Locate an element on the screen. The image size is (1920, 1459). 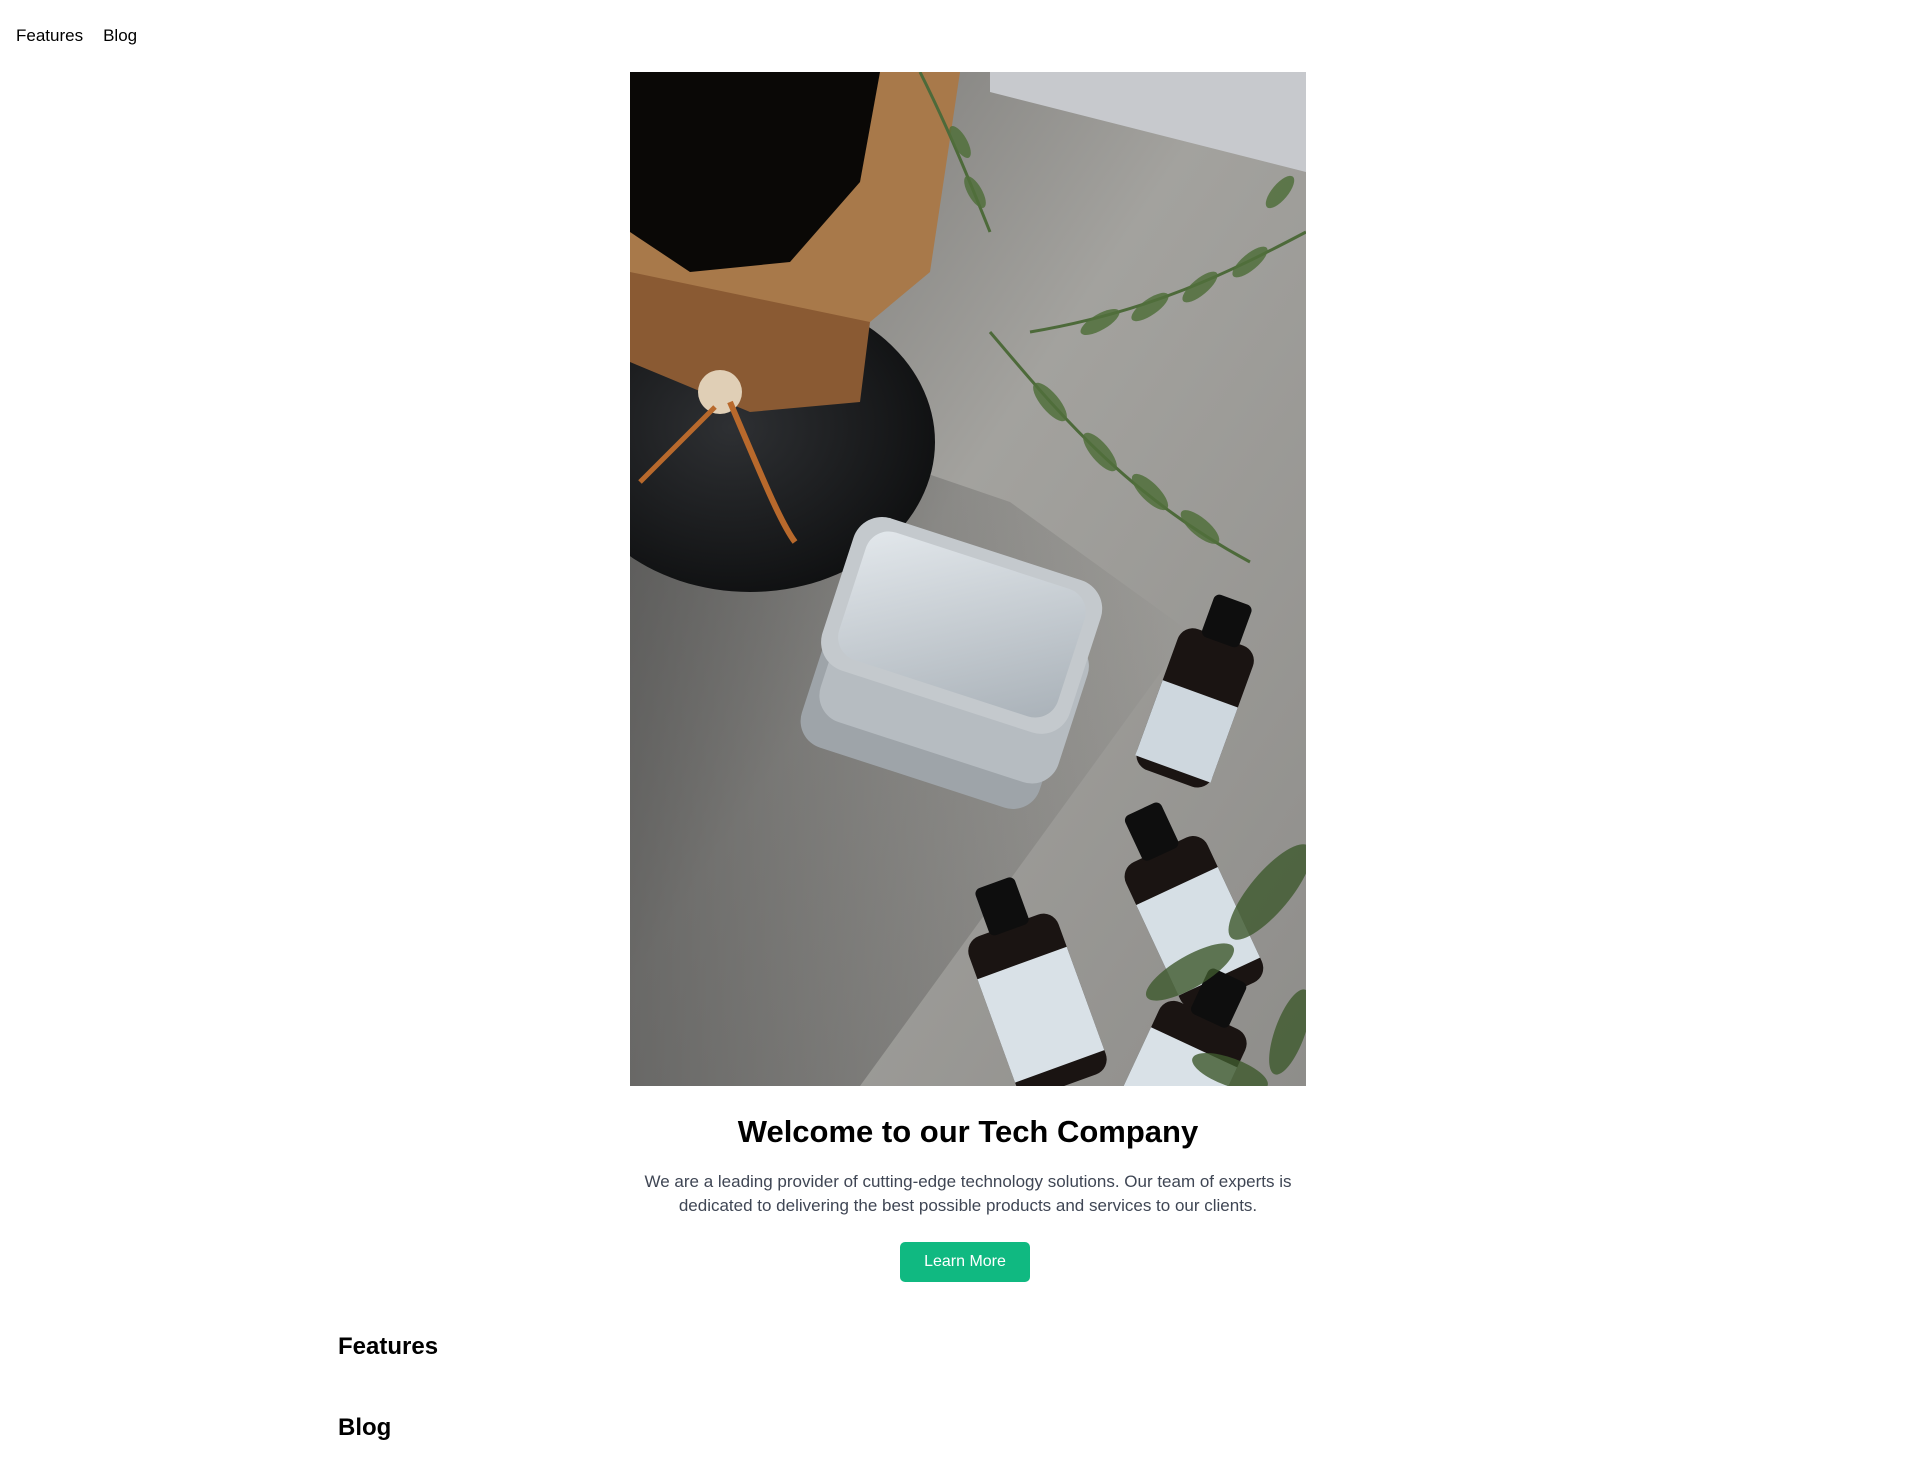
top-navigation: Features Blog is located at coordinates (76, 36).